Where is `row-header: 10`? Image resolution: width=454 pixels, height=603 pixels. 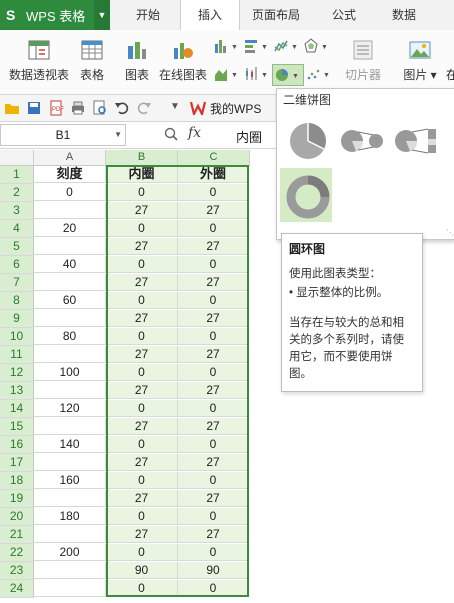
row-header: 10 is located at coordinates (17, 337).